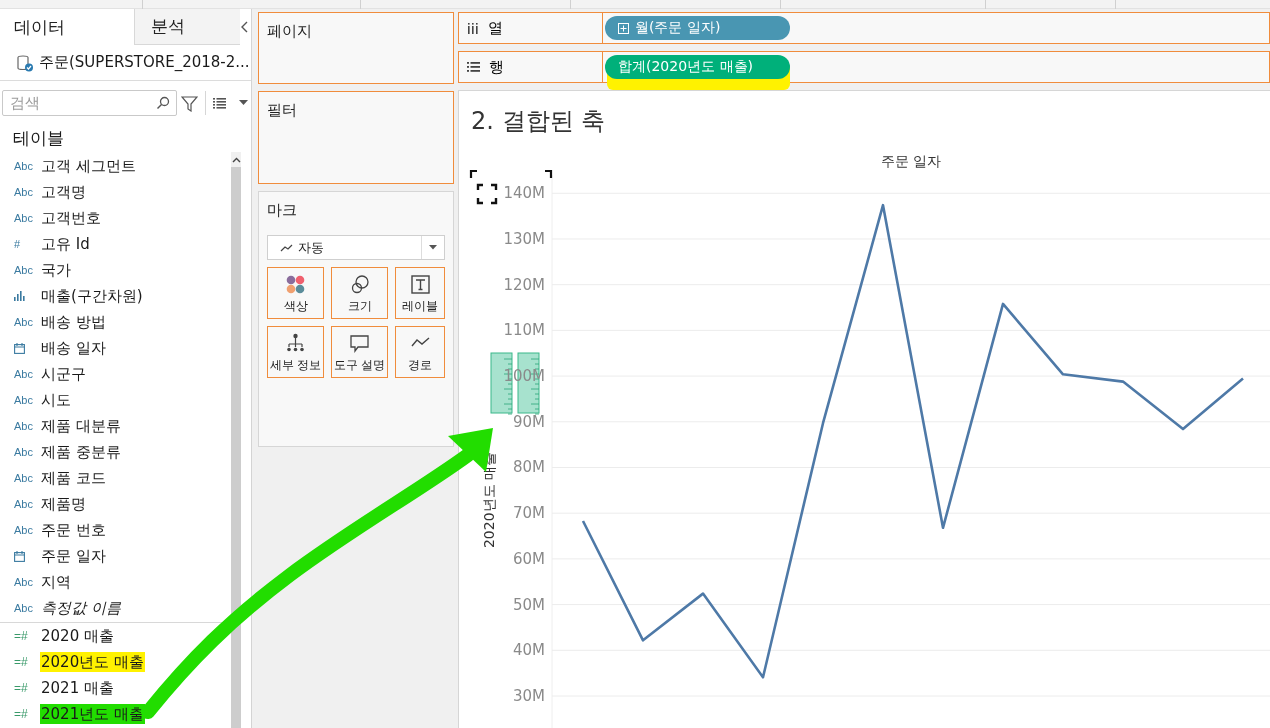 This screenshot has height=728, width=1270. I want to click on worksheet-title: 2. 결합된 축, so click(538, 121).